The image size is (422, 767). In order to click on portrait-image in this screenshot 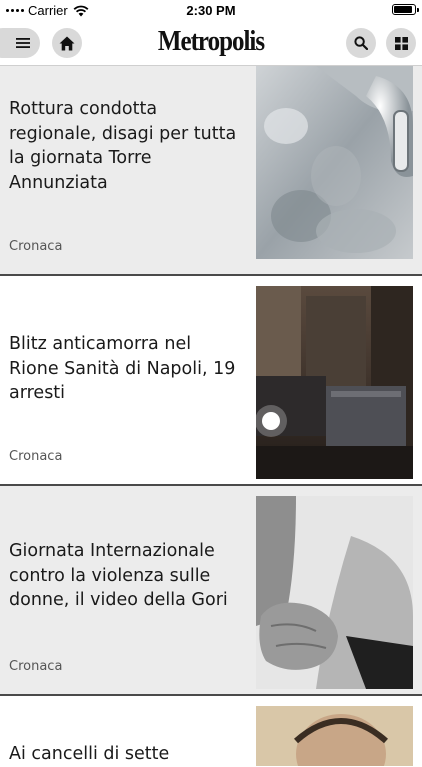, I will do `click(334, 736)`.